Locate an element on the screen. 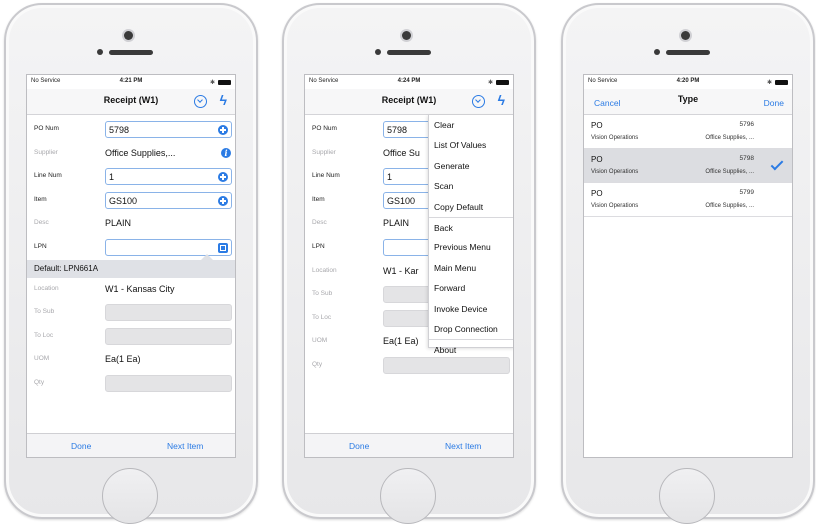  status-bar: No Service 4:20 PM ✱ is located at coordinates (688, 82).